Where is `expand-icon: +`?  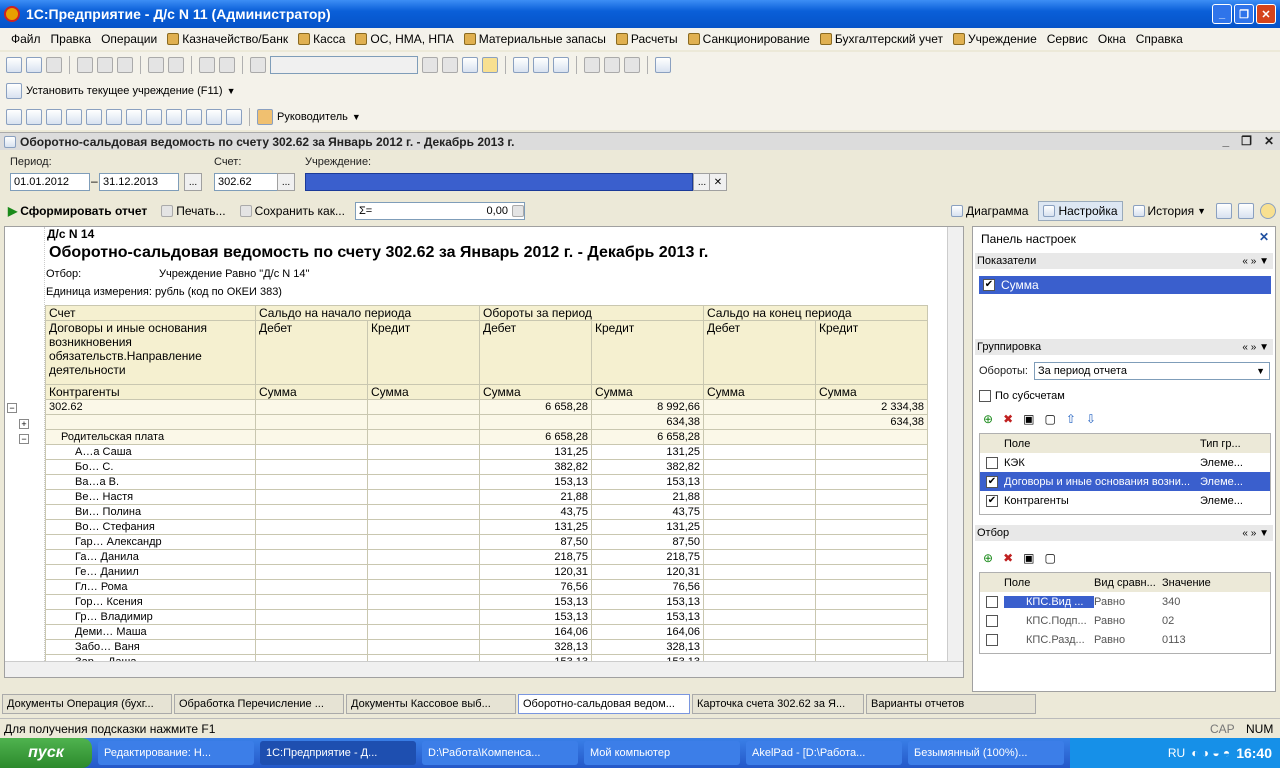
expand-icon: + is located at coordinates (24, 424).